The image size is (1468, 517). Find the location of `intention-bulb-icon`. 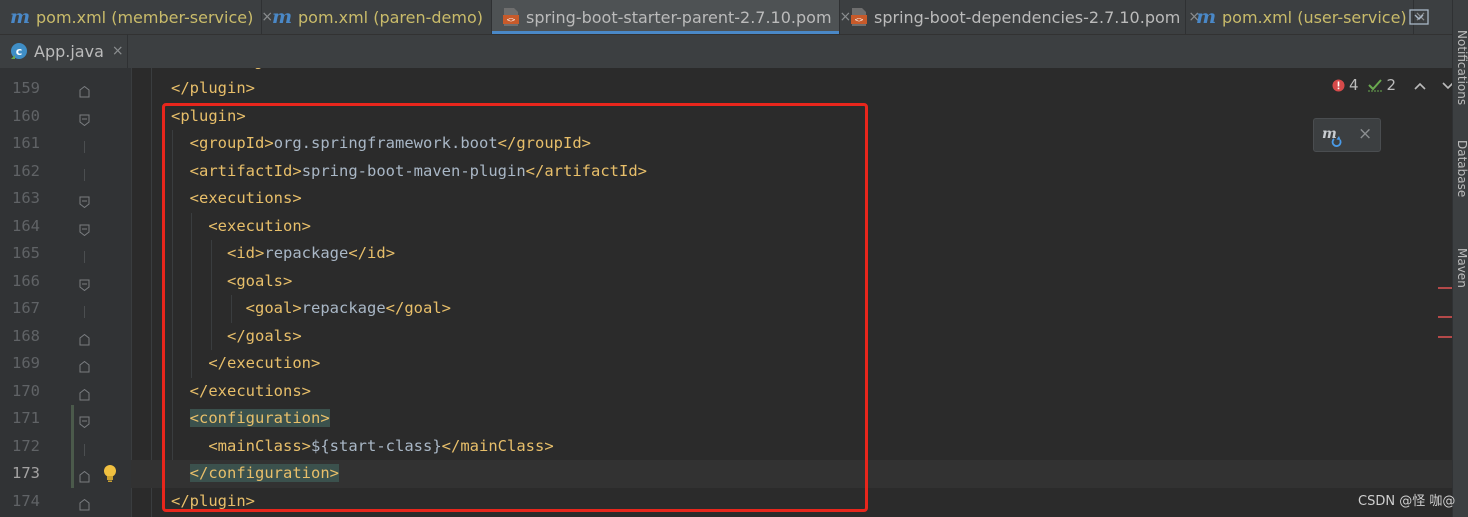

intention-bulb-icon is located at coordinates (110, 476).